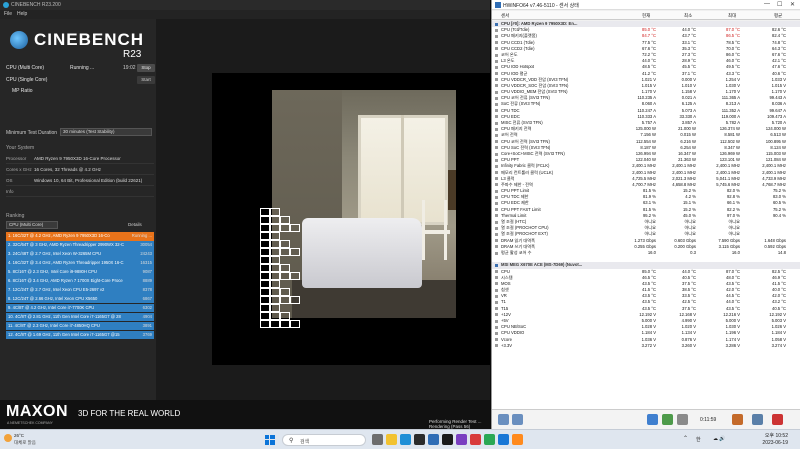  What do you see at coordinates (324, 440) in the screenshot?
I see `taskbar-search-box: ⚲ 검색` at bounding box center [324, 440].